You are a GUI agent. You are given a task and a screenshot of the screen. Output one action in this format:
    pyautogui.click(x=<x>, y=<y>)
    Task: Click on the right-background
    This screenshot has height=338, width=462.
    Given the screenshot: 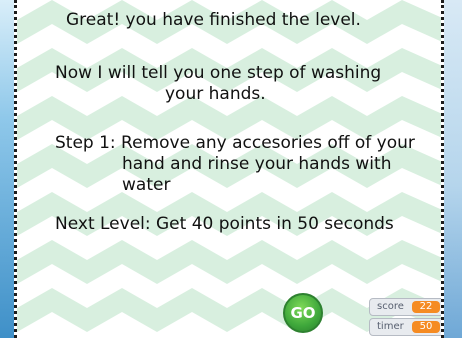 What is the action you would take?
    pyautogui.click(x=452, y=169)
    